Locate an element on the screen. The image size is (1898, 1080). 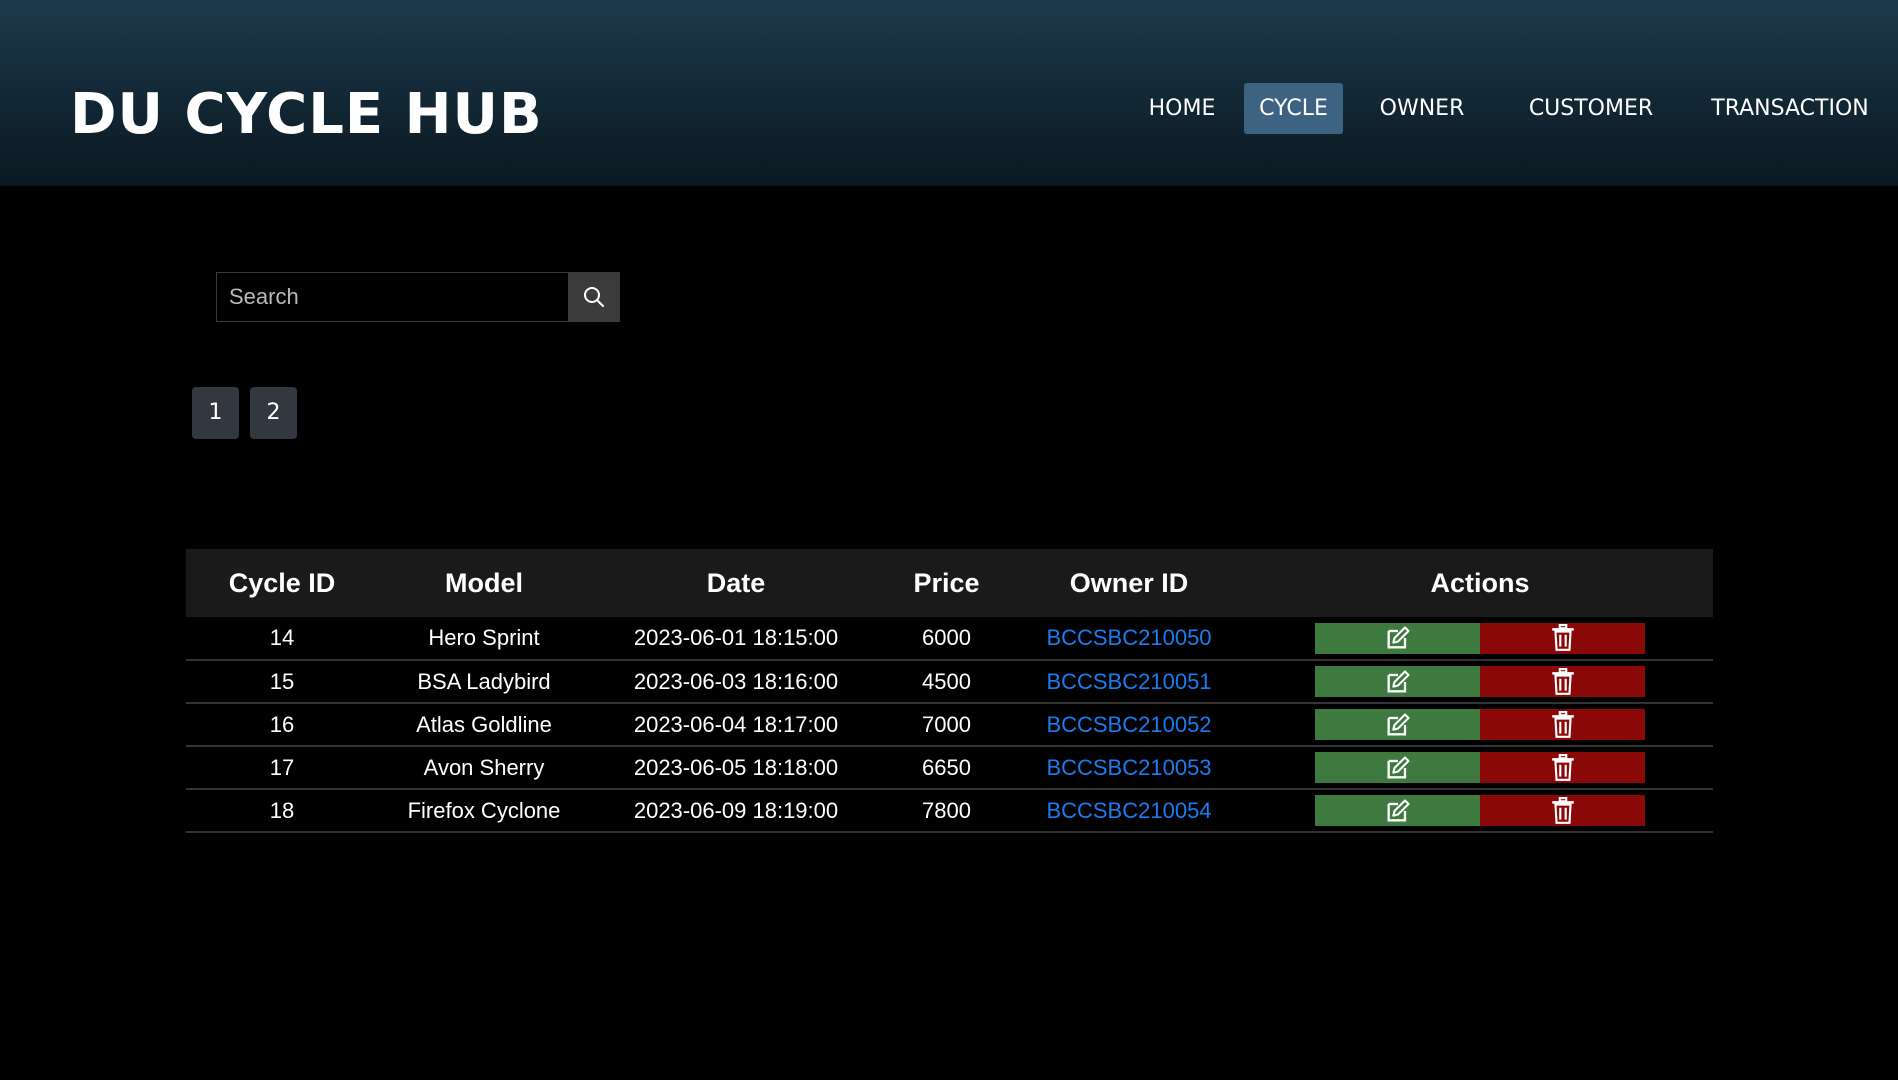
owner-id-link: BCCSBC210052 is located at coordinates (1129, 724).